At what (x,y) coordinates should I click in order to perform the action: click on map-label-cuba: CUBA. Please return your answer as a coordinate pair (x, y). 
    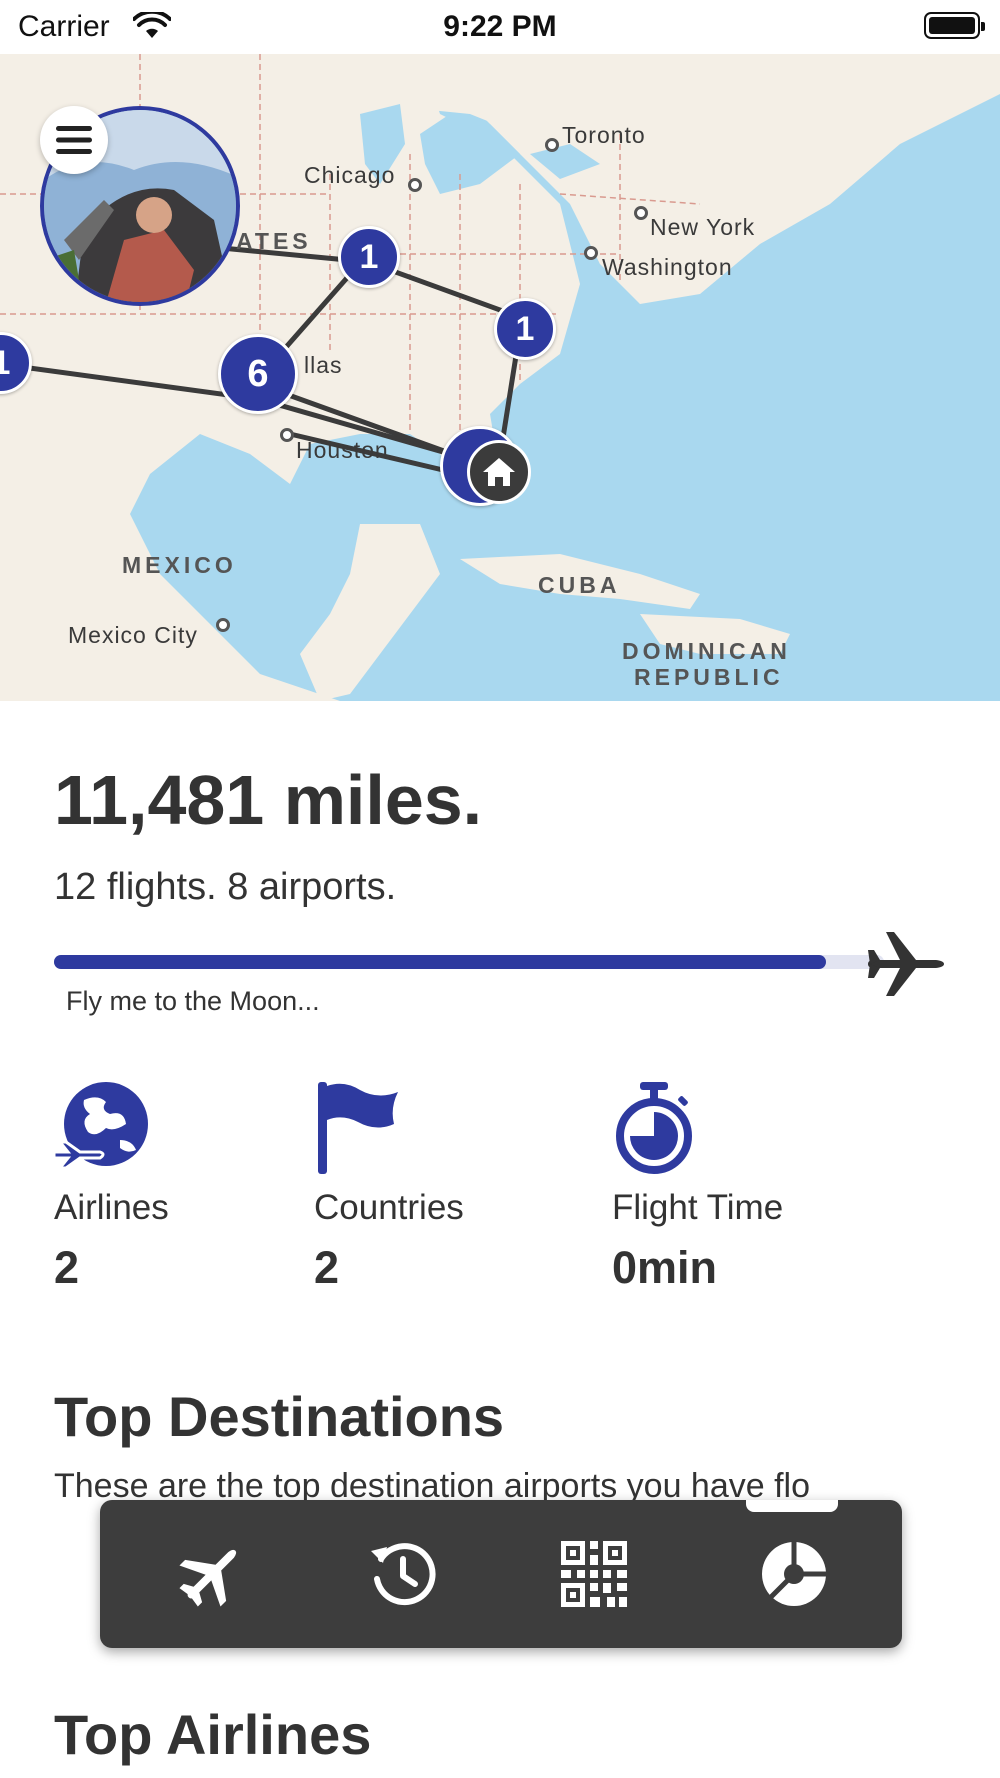
    Looking at the image, I should click on (579, 585).